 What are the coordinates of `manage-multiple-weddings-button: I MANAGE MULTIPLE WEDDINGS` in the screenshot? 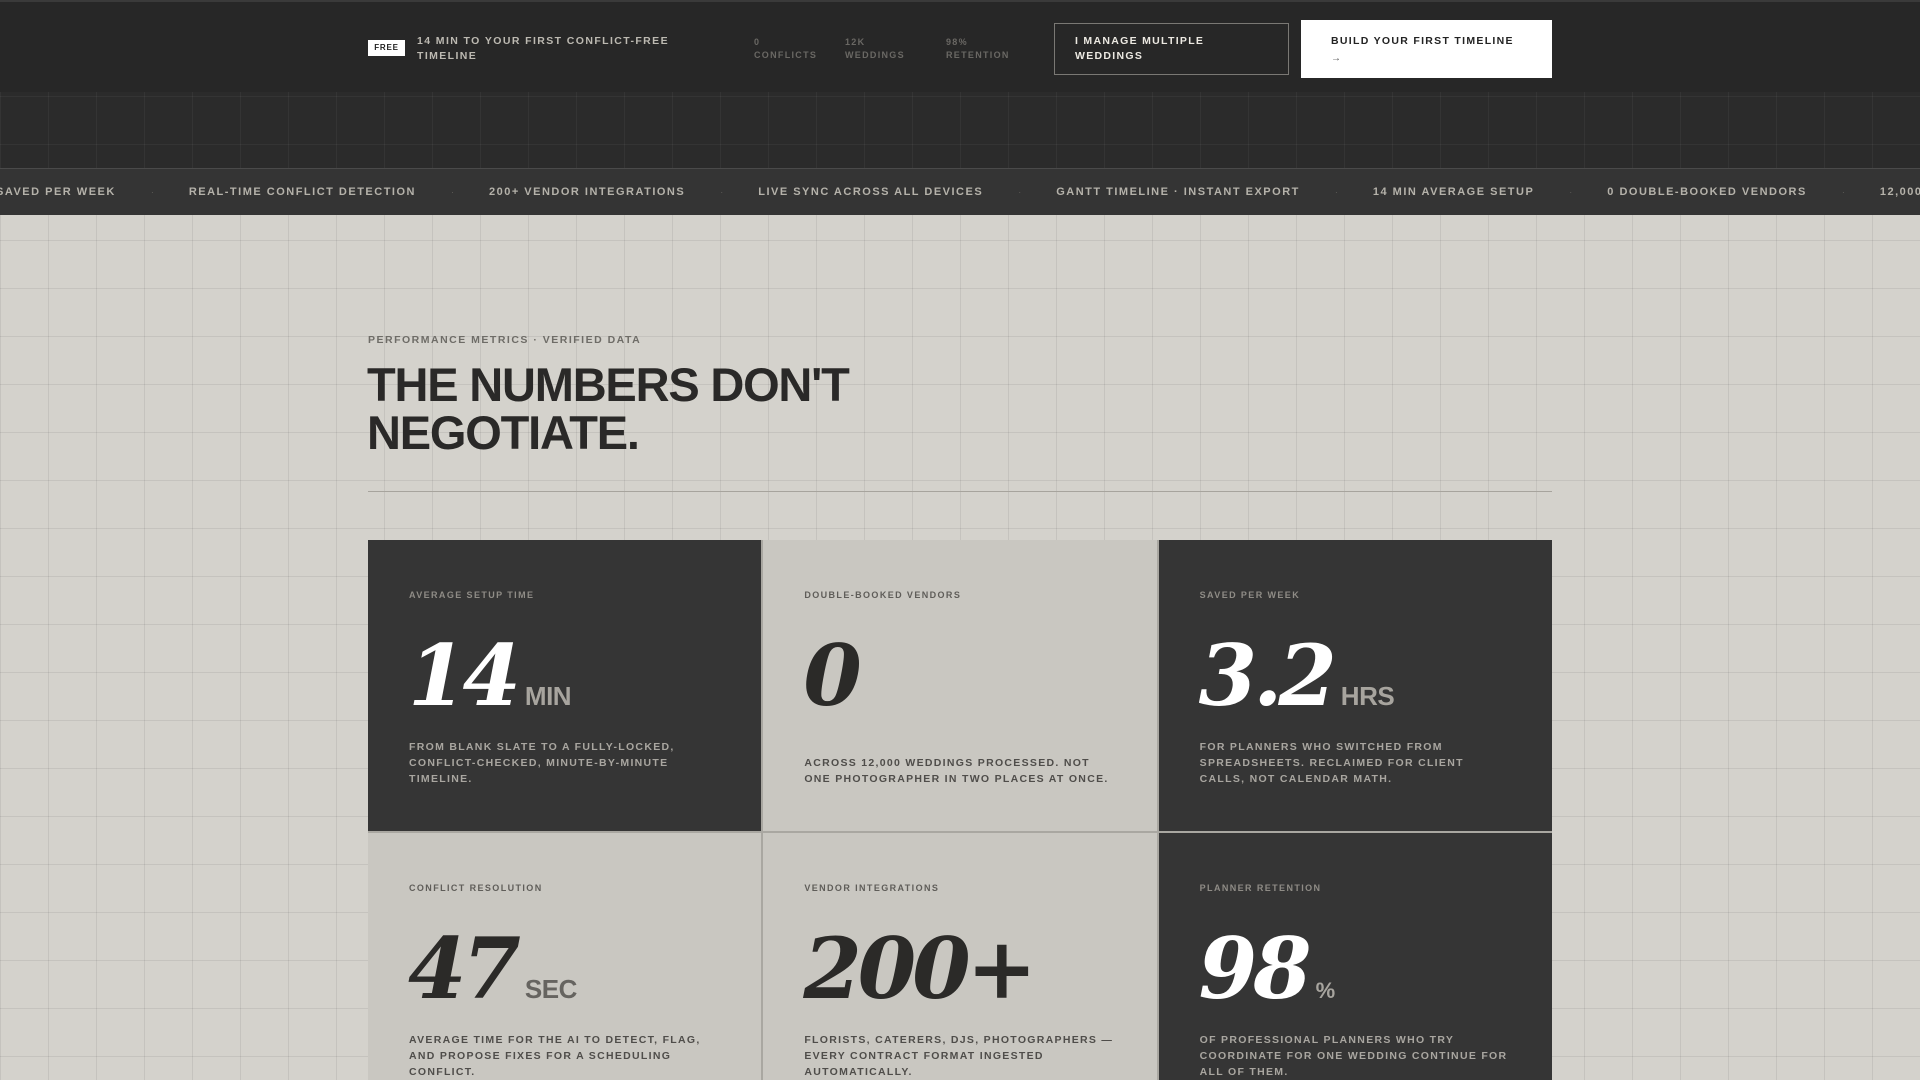 It's located at (1171, 49).